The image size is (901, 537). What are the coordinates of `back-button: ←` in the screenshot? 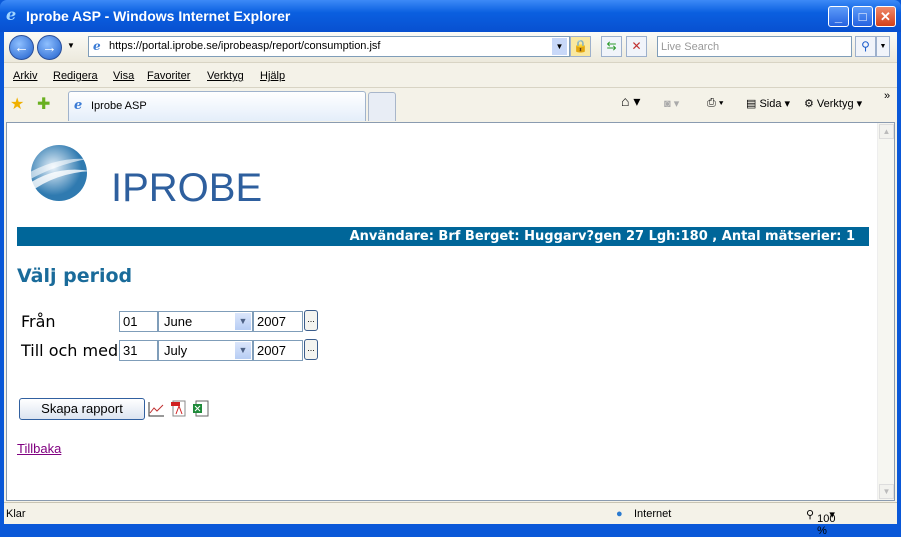 It's located at (21, 47).